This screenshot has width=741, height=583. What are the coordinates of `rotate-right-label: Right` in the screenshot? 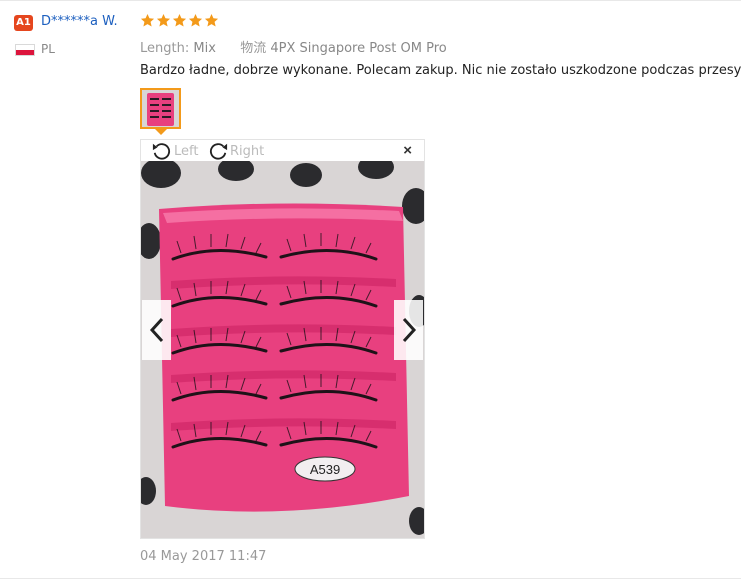 It's located at (247, 151).